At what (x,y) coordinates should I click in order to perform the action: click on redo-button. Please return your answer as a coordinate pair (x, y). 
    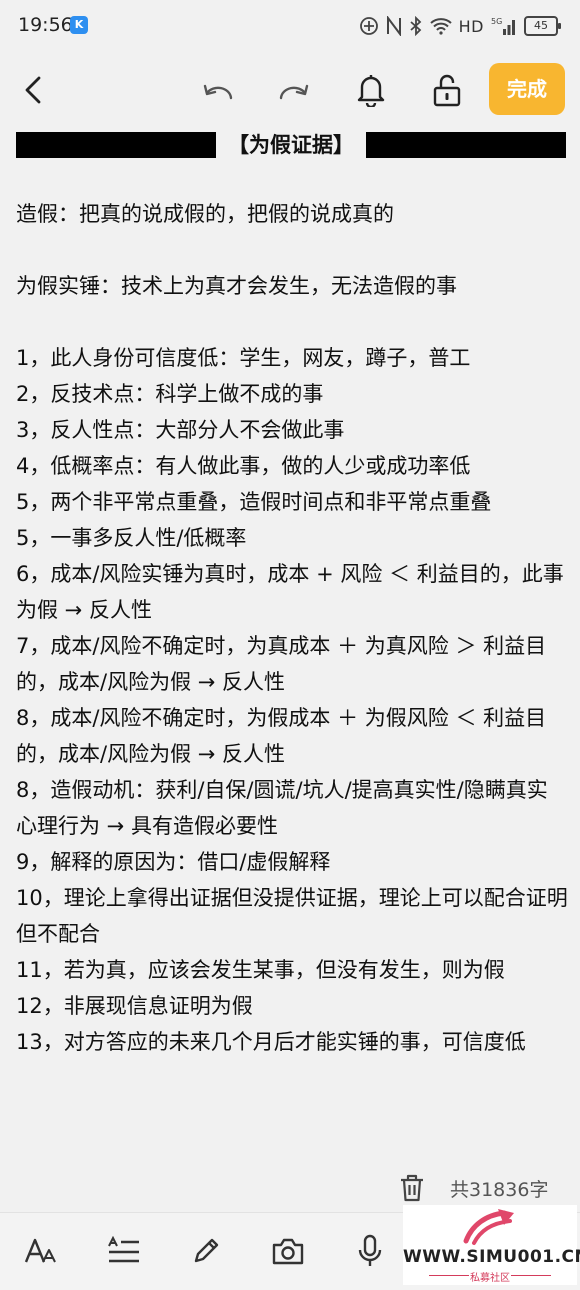
    Looking at the image, I should click on (294, 90).